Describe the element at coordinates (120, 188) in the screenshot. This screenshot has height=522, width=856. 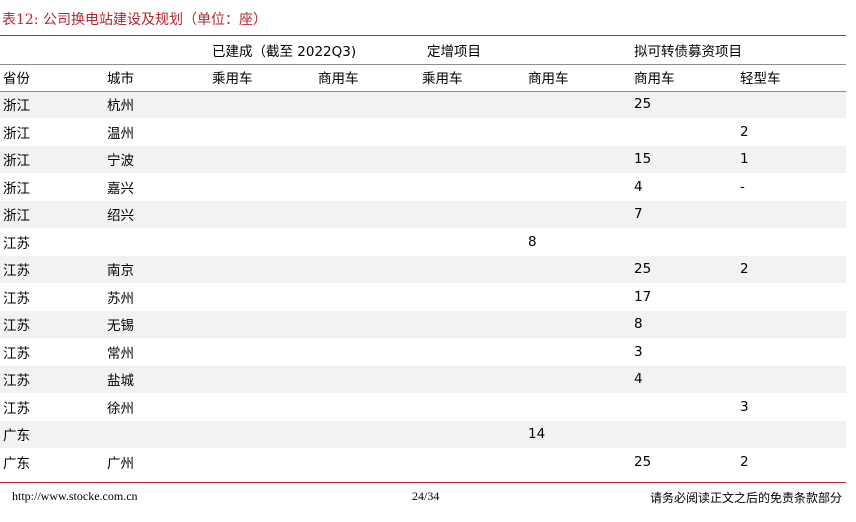
I see `cell-city: 嘉兴` at that location.